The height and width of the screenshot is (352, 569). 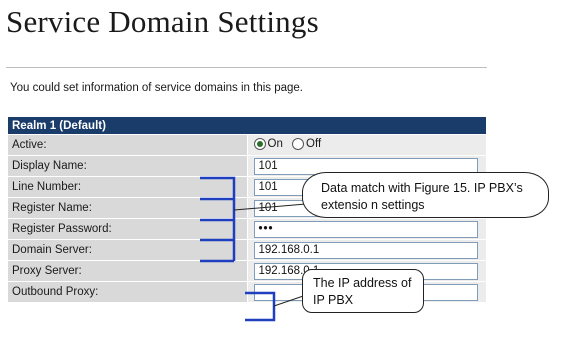 What do you see at coordinates (260, 306) in the screenshot?
I see `bracket-ip-fields` at bounding box center [260, 306].